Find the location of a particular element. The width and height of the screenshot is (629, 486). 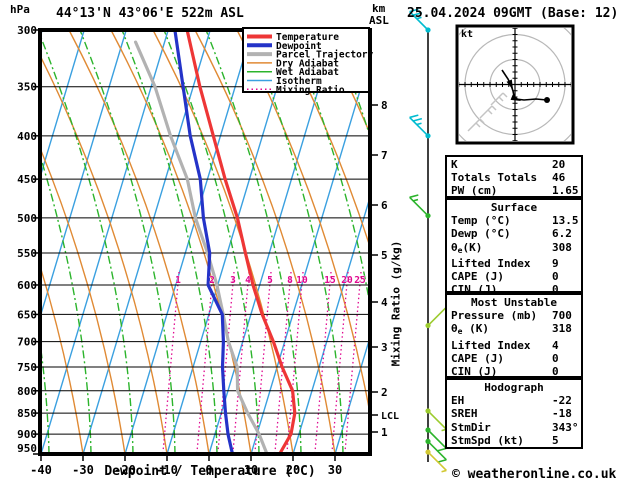

row-label: CAPE (J) is located at coordinates (477, 358).